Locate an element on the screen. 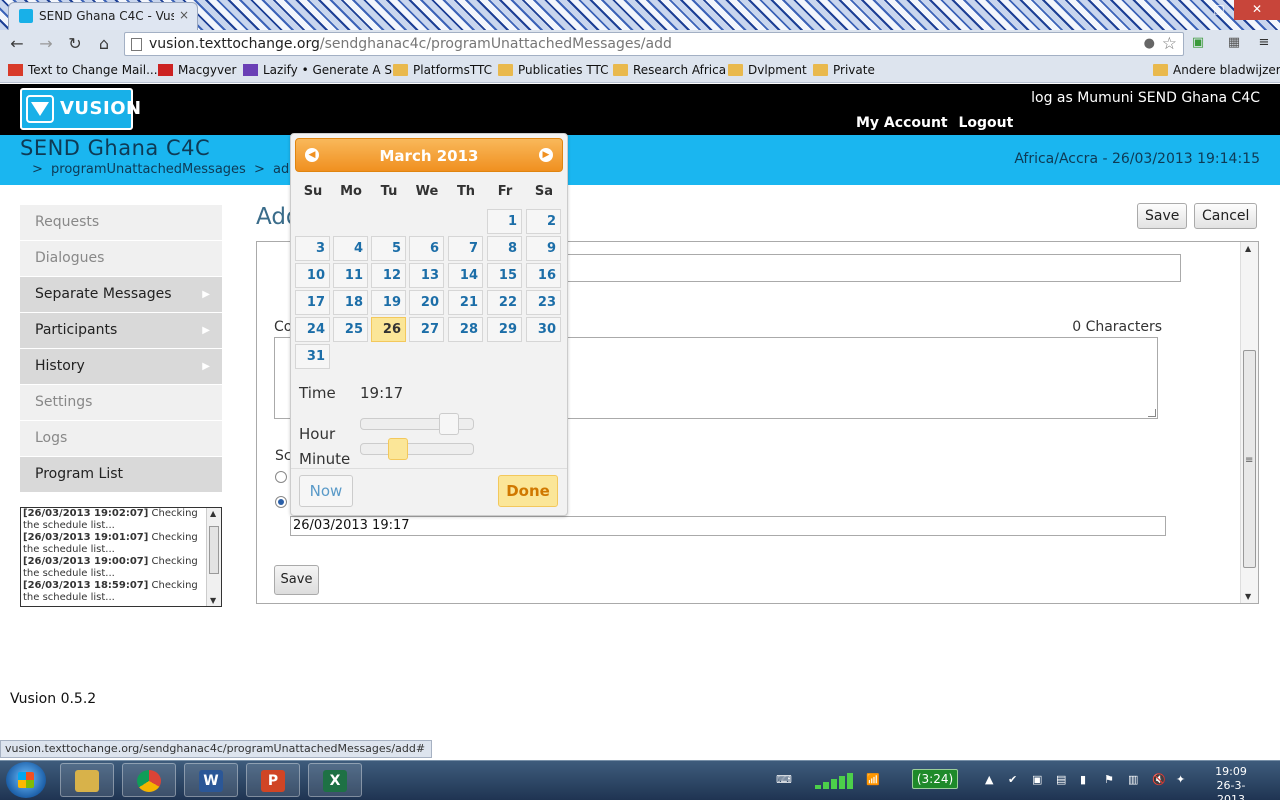 This screenshot has width=1280, height=800. form-save-button: Save is located at coordinates (296, 580).